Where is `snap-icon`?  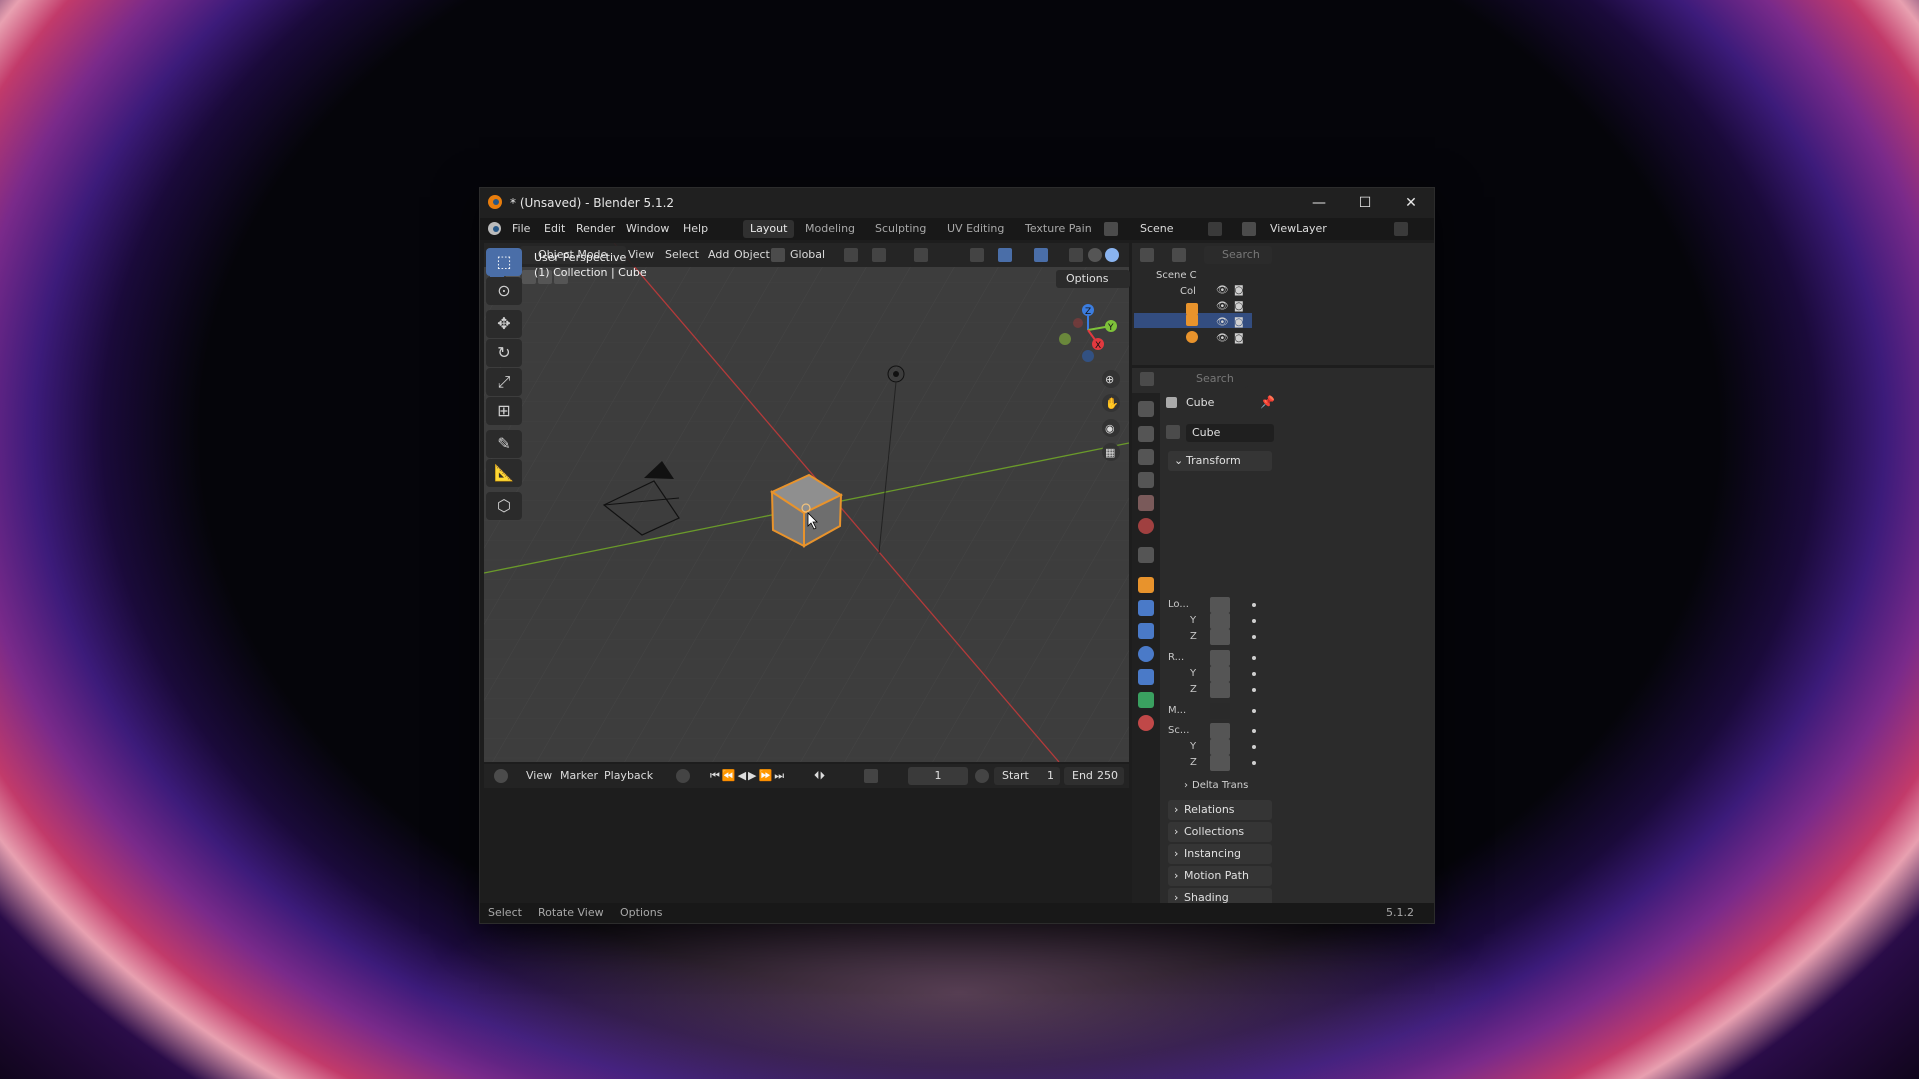
snap-icon is located at coordinates (879, 255).